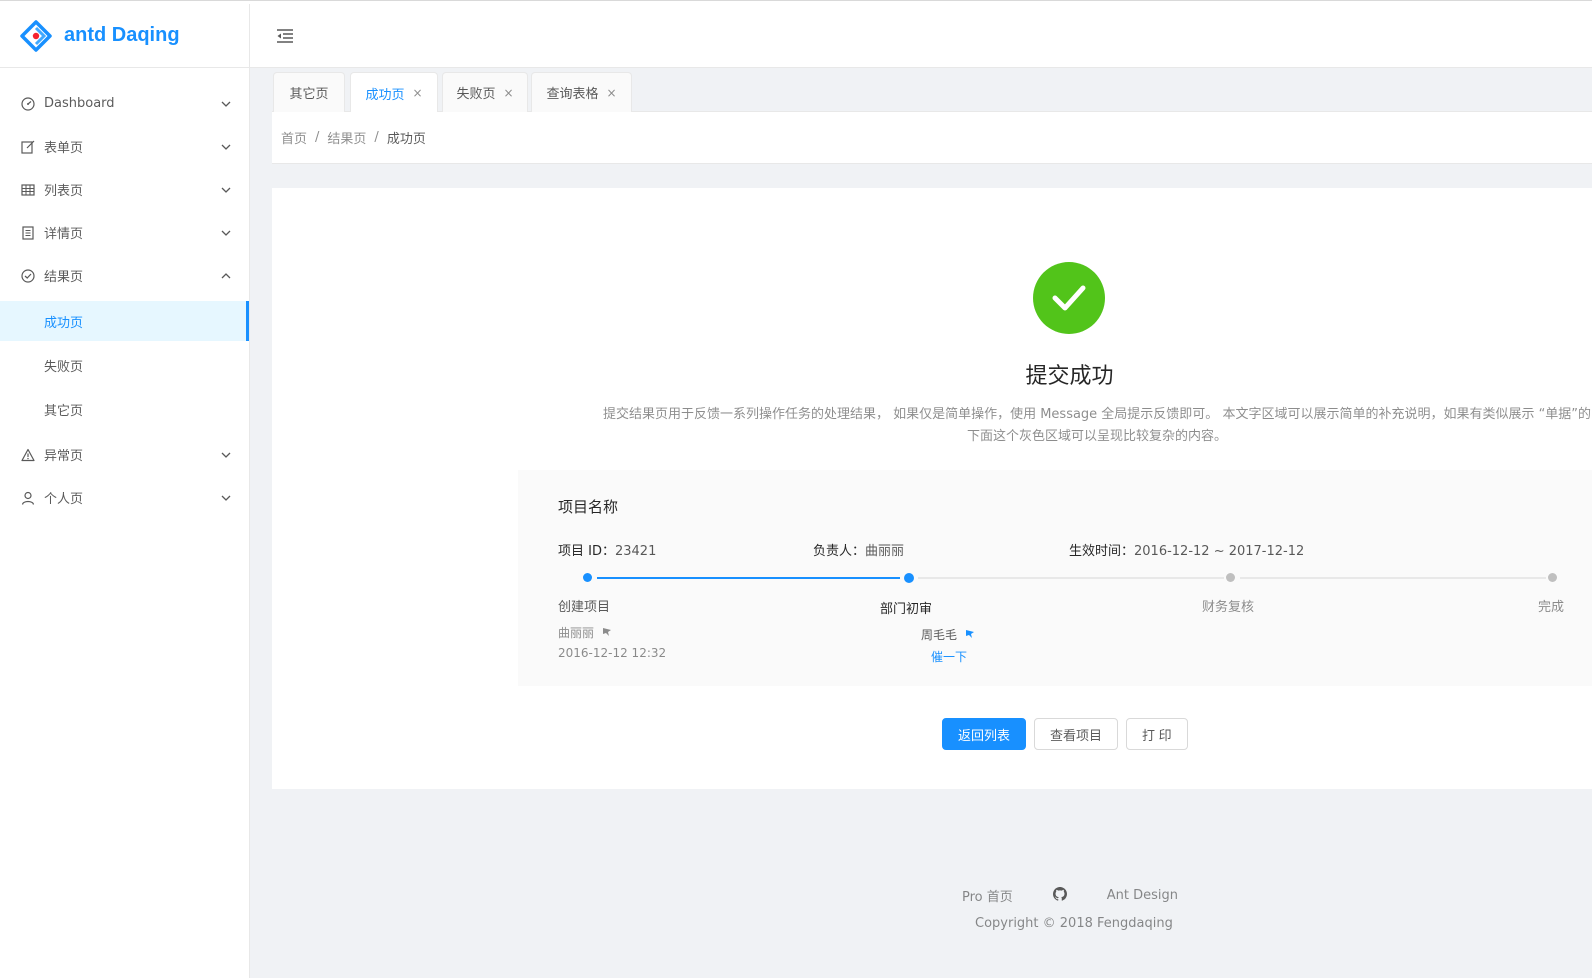  What do you see at coordinates (1228, 607) in the screenshot?
I see `step-title: 财务复核` at bounding box center [1228, 607].